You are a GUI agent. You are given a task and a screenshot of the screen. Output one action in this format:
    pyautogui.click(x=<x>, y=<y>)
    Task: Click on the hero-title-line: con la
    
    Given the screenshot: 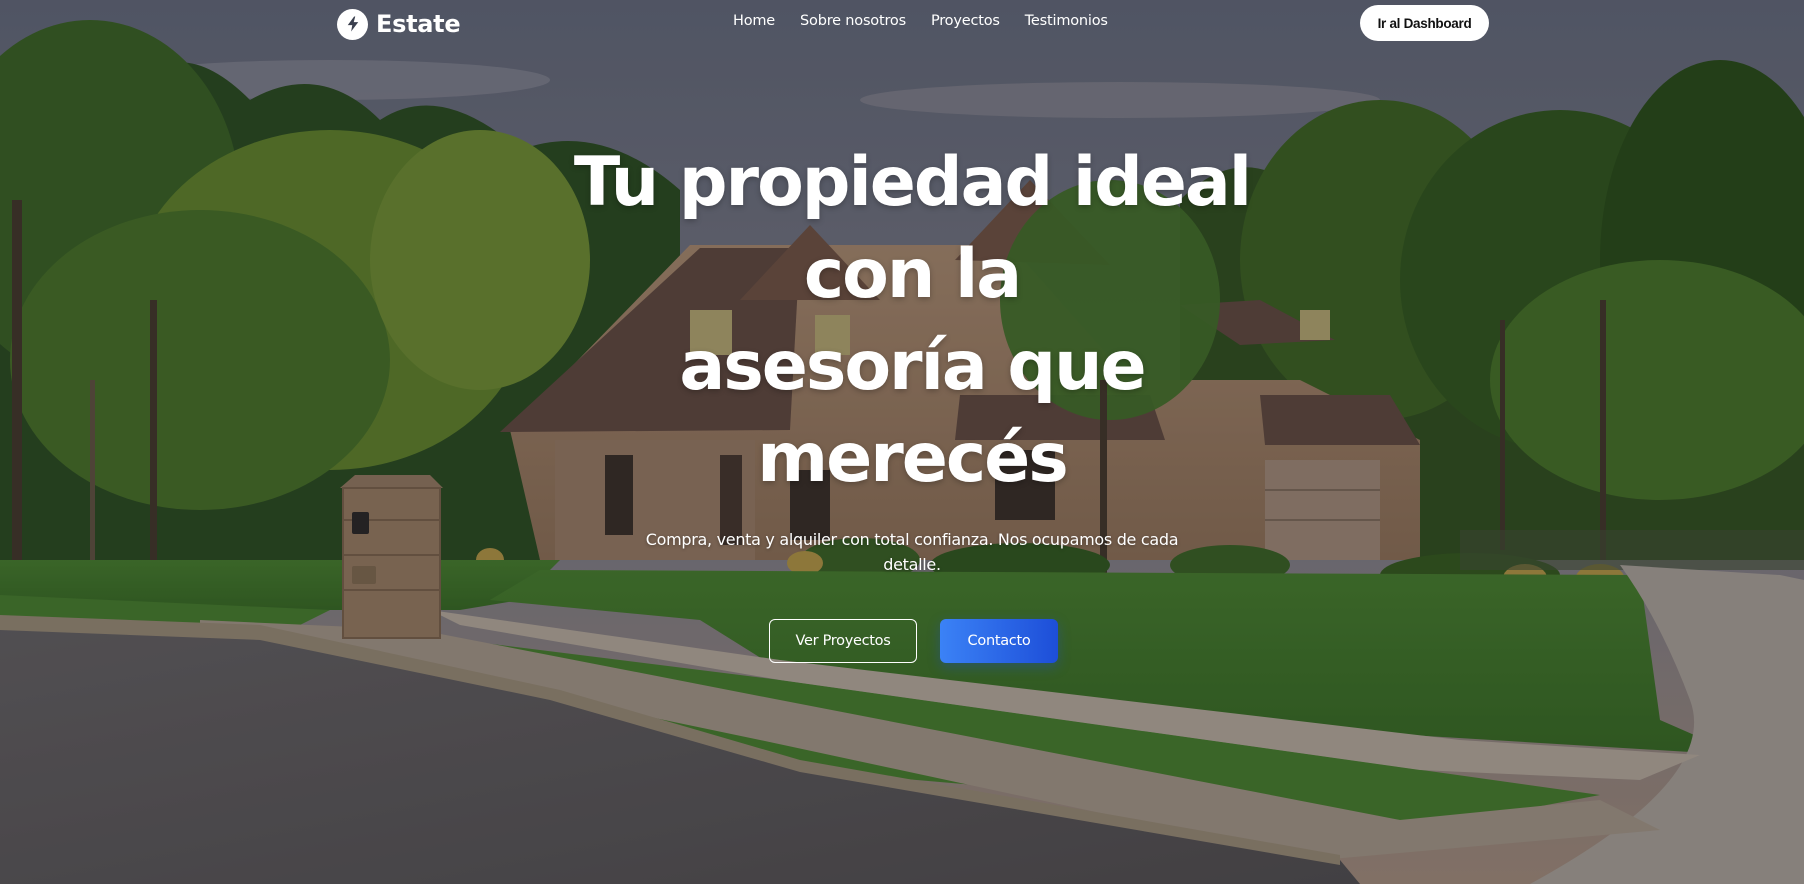 What is the action you would take?
    pyautogui.click(x=912, y=274)
    